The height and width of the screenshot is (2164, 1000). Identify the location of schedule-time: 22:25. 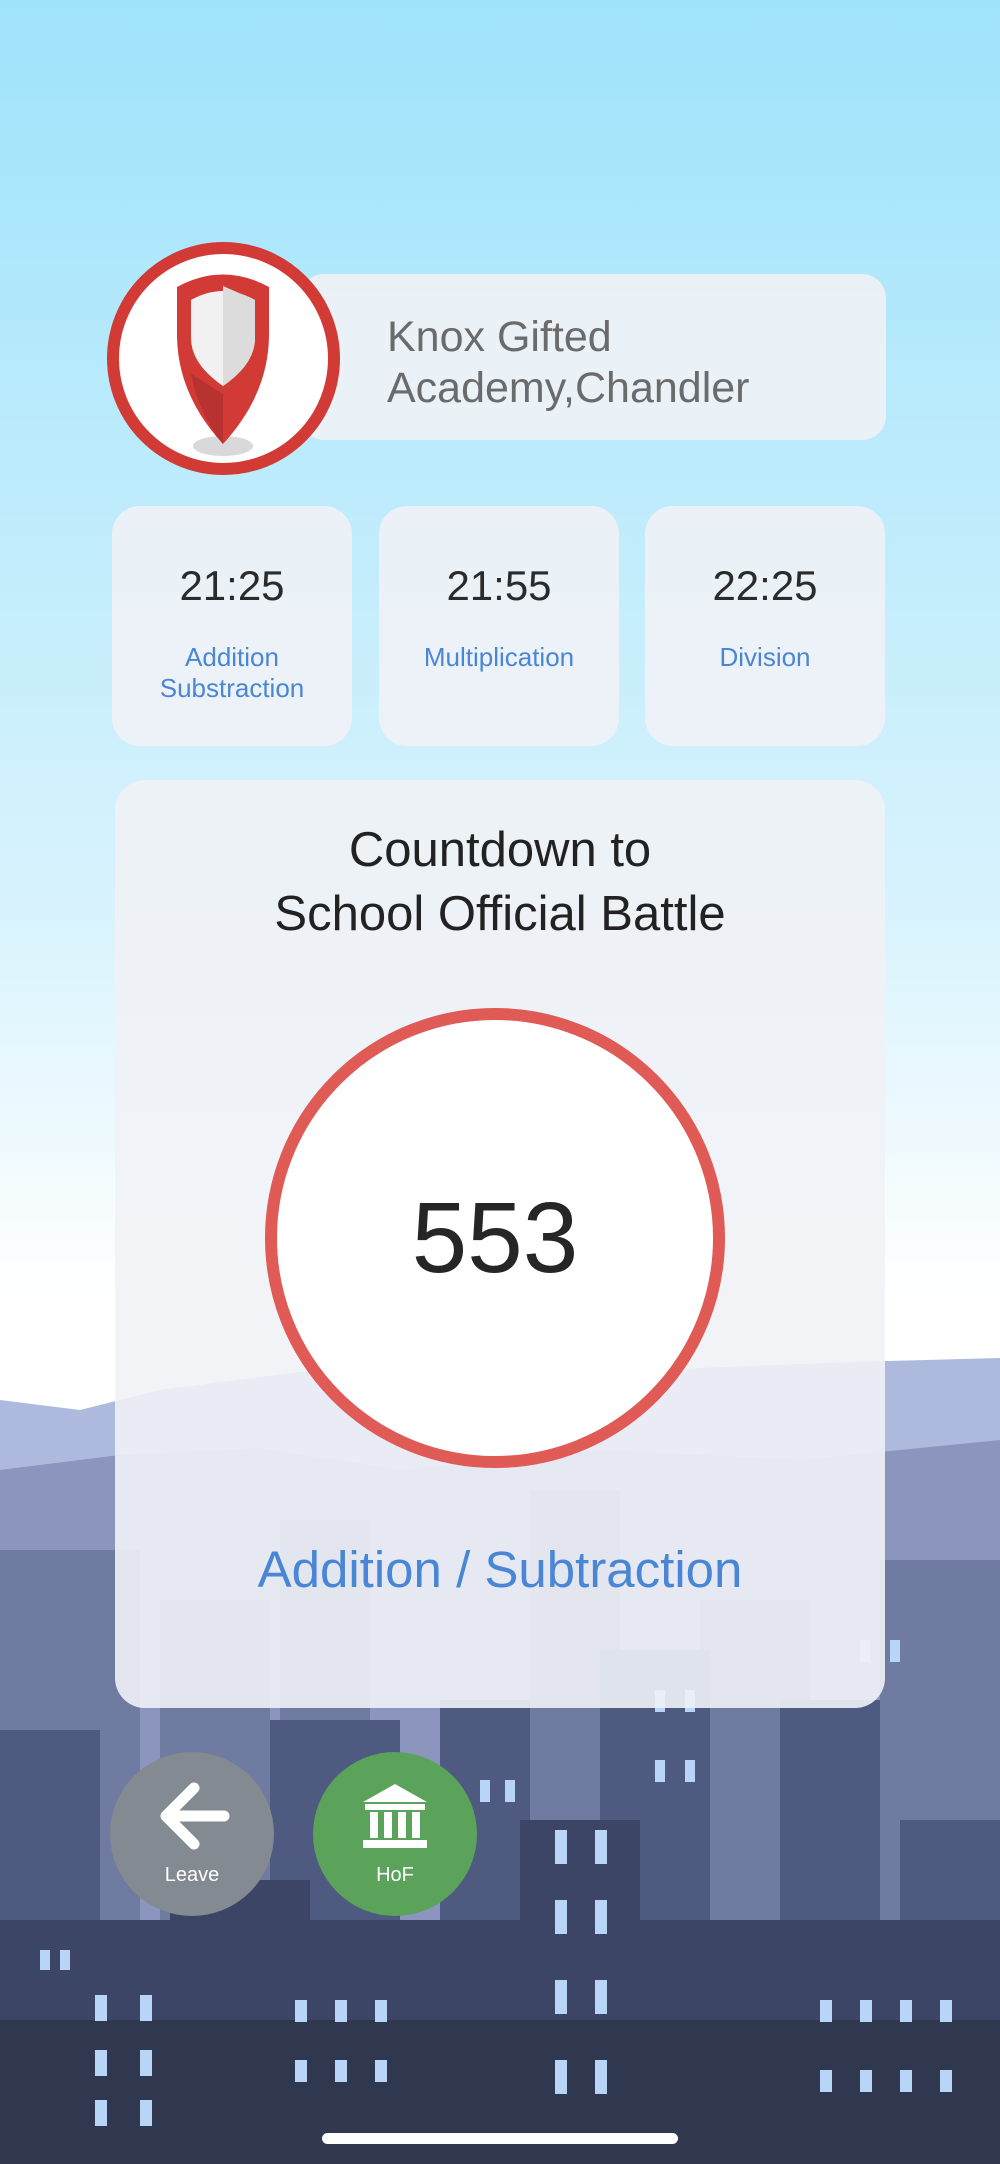
(765, 585).